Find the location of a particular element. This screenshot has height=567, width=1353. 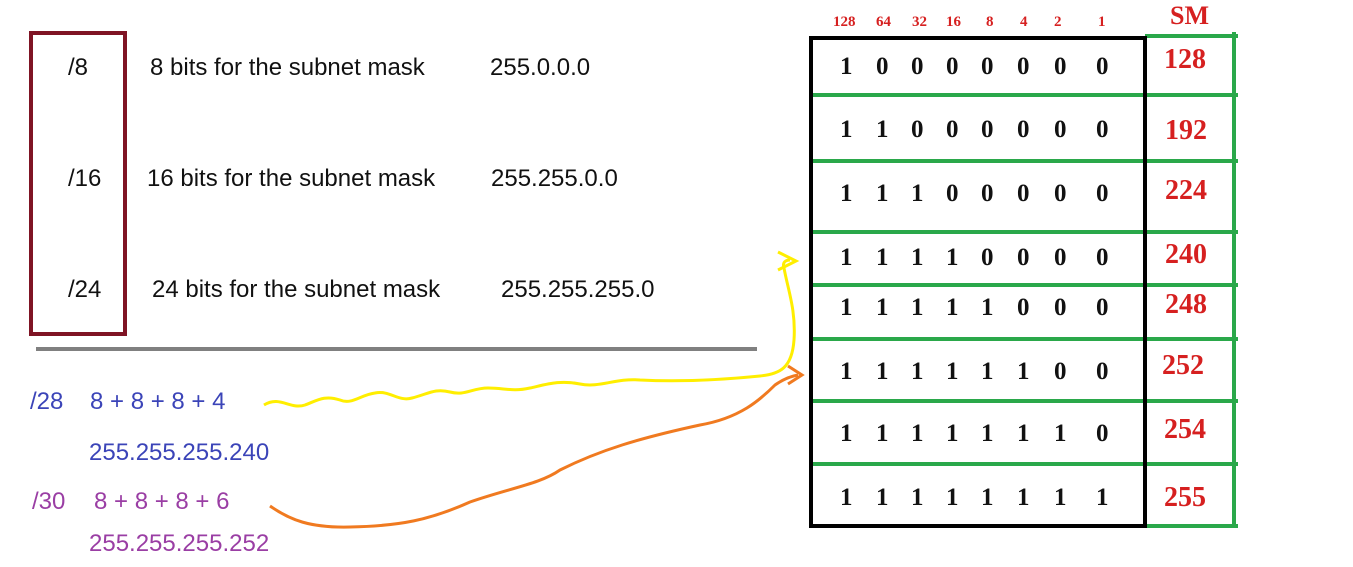

sm-value-192: 192 is located at coordinates (1186, 130).